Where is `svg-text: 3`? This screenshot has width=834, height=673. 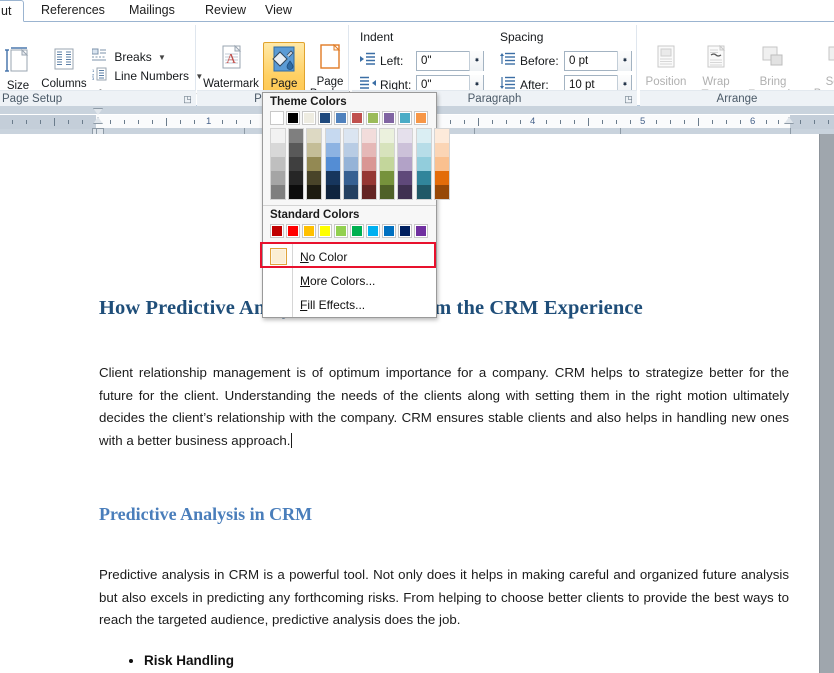 svg-text: 3 is located at coordinates (93, 78).